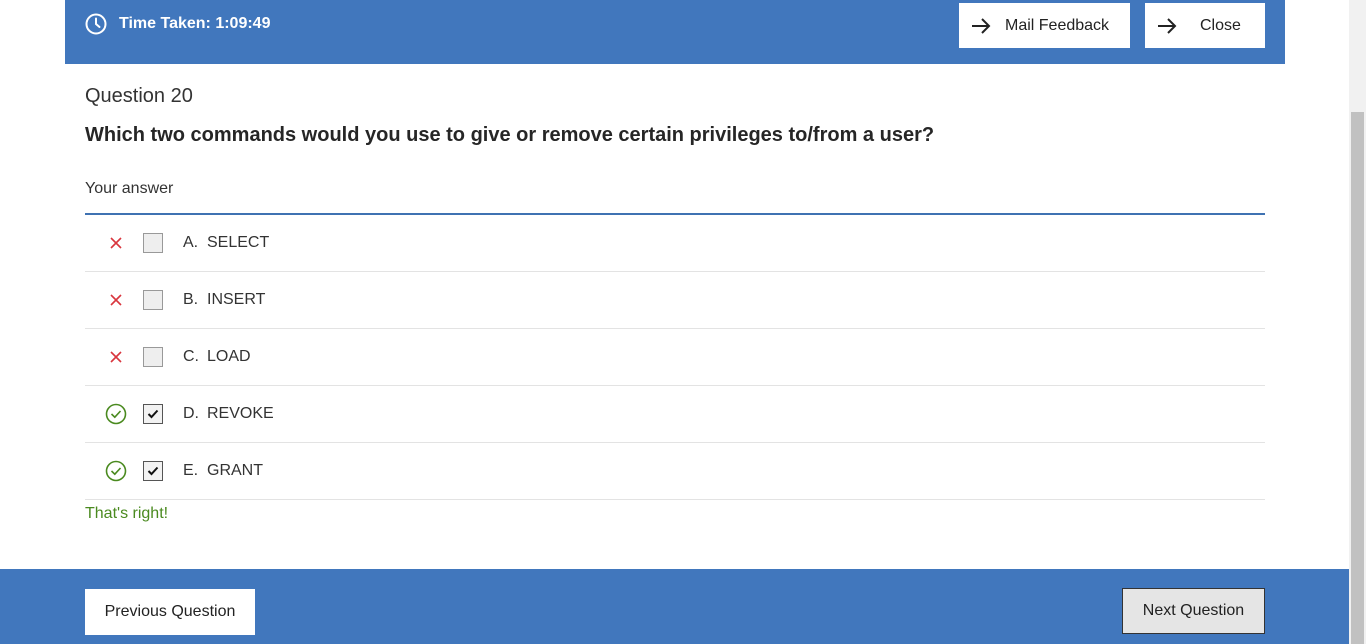  What do you see at coordinates (1357, 378) in the screenshot?
I see `scrollbar-thumb` at bounding box center [1357, 378].